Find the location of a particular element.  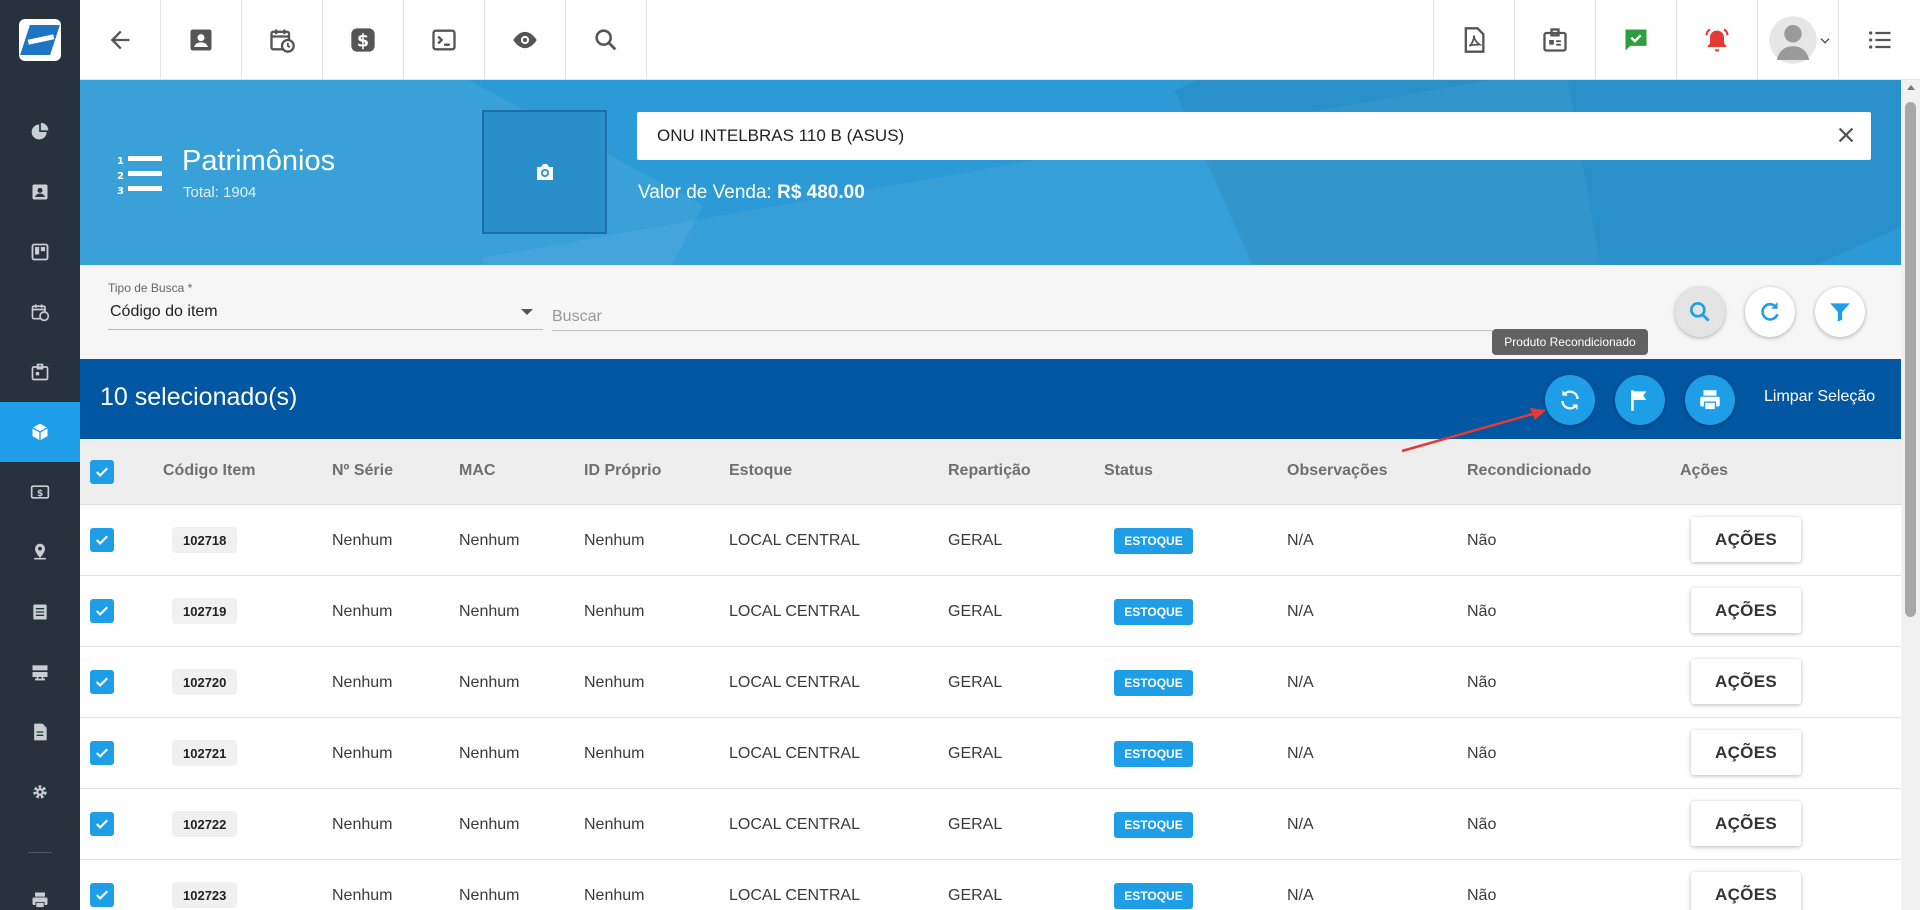

sidebar-item-board is located at coordinates (40, 252).